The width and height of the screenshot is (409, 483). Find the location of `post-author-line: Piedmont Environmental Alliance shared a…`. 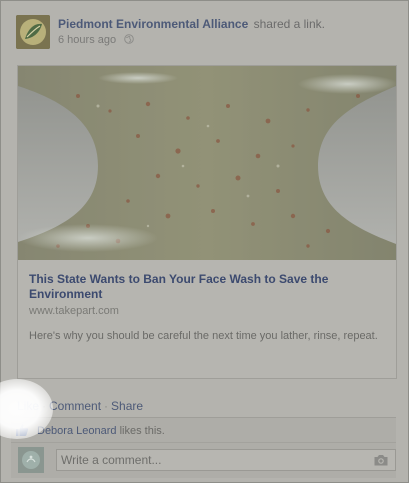

post-author-line: Piedmont Environmental Alliance shared a… is located at coordinates (191, 24).